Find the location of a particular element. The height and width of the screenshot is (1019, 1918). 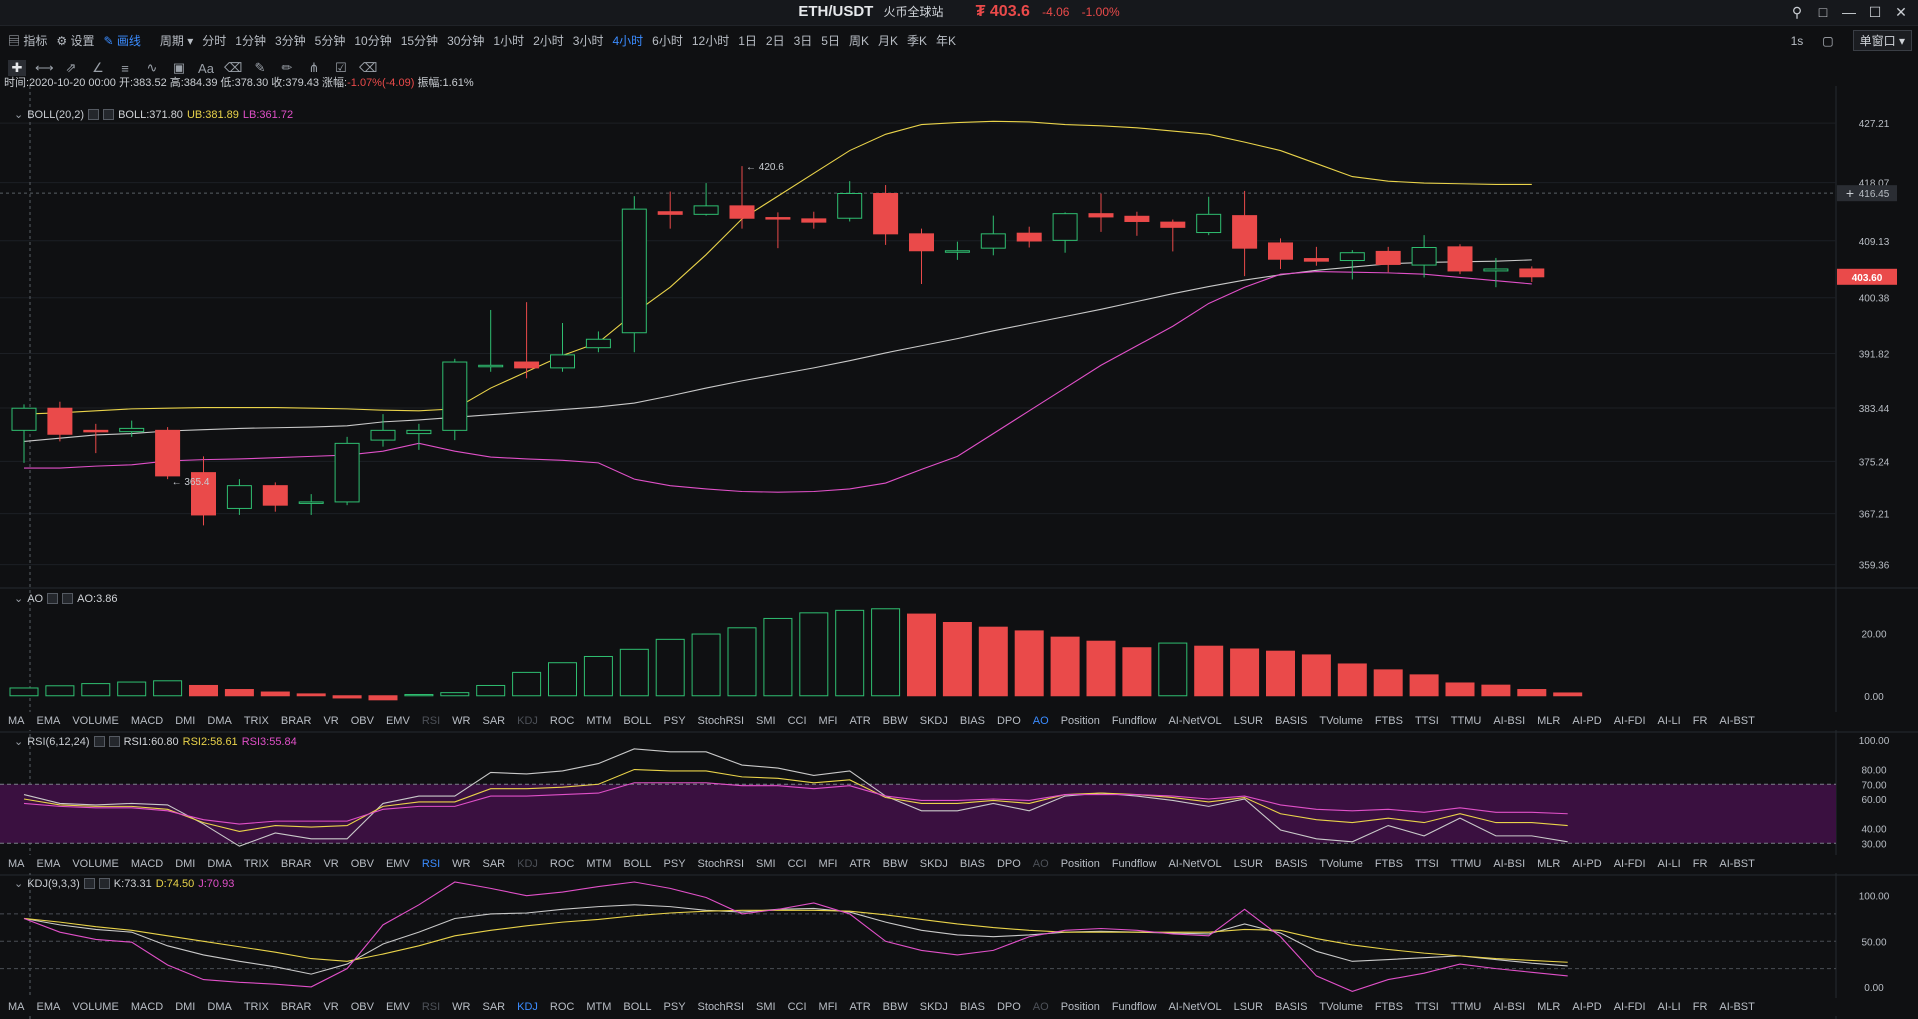

indicator-tab-mfi: MFI is located at coordinates (828, 721).